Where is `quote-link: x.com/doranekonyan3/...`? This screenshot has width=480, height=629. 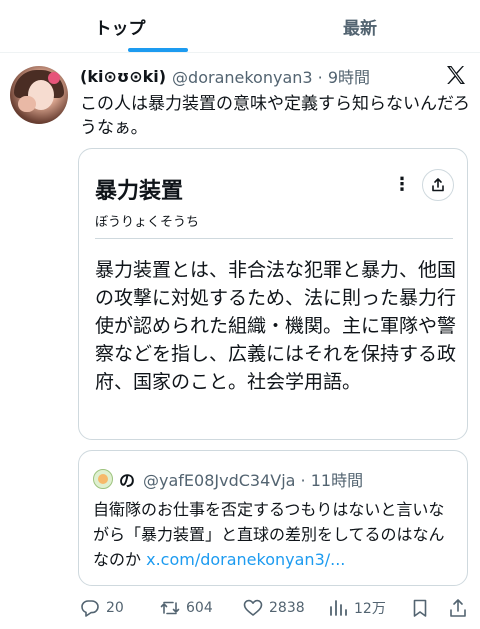 quote-link: x.com/doranekonyan3/... is located at coordinates (245, 559).